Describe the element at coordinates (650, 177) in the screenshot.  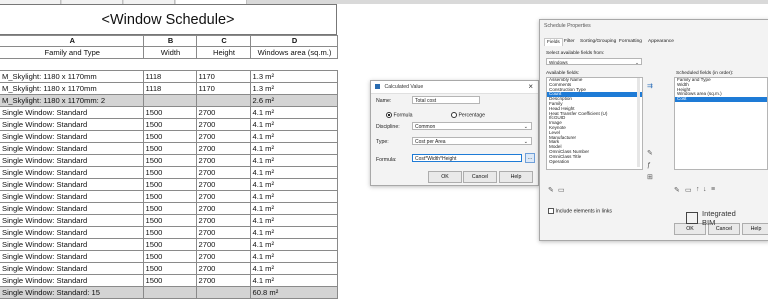
I see `combine-parameters-icon: ⊞` at that location.